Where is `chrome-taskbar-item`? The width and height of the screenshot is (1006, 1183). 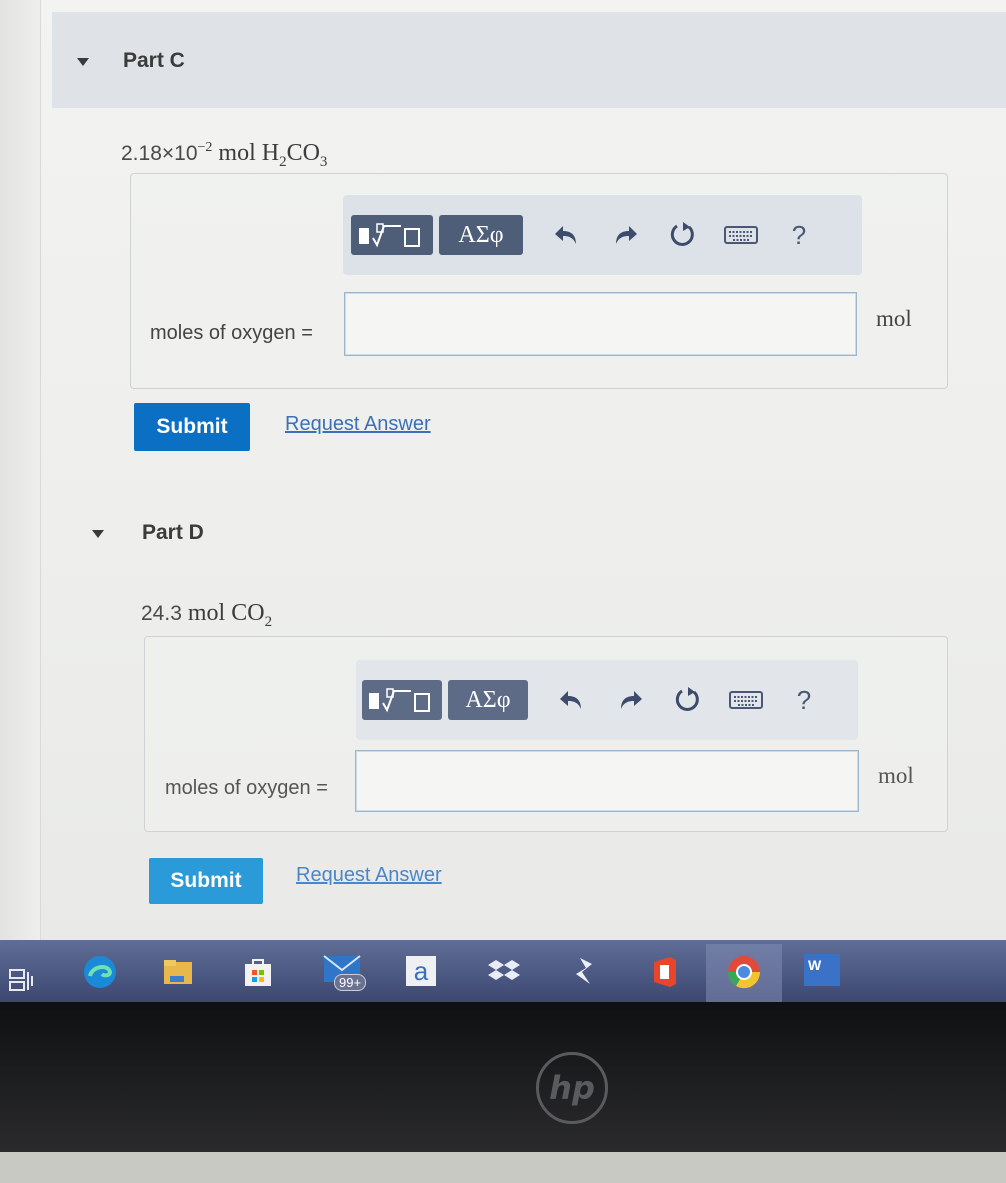 chrome-taskbar-item is located at coordinates (744, 974).